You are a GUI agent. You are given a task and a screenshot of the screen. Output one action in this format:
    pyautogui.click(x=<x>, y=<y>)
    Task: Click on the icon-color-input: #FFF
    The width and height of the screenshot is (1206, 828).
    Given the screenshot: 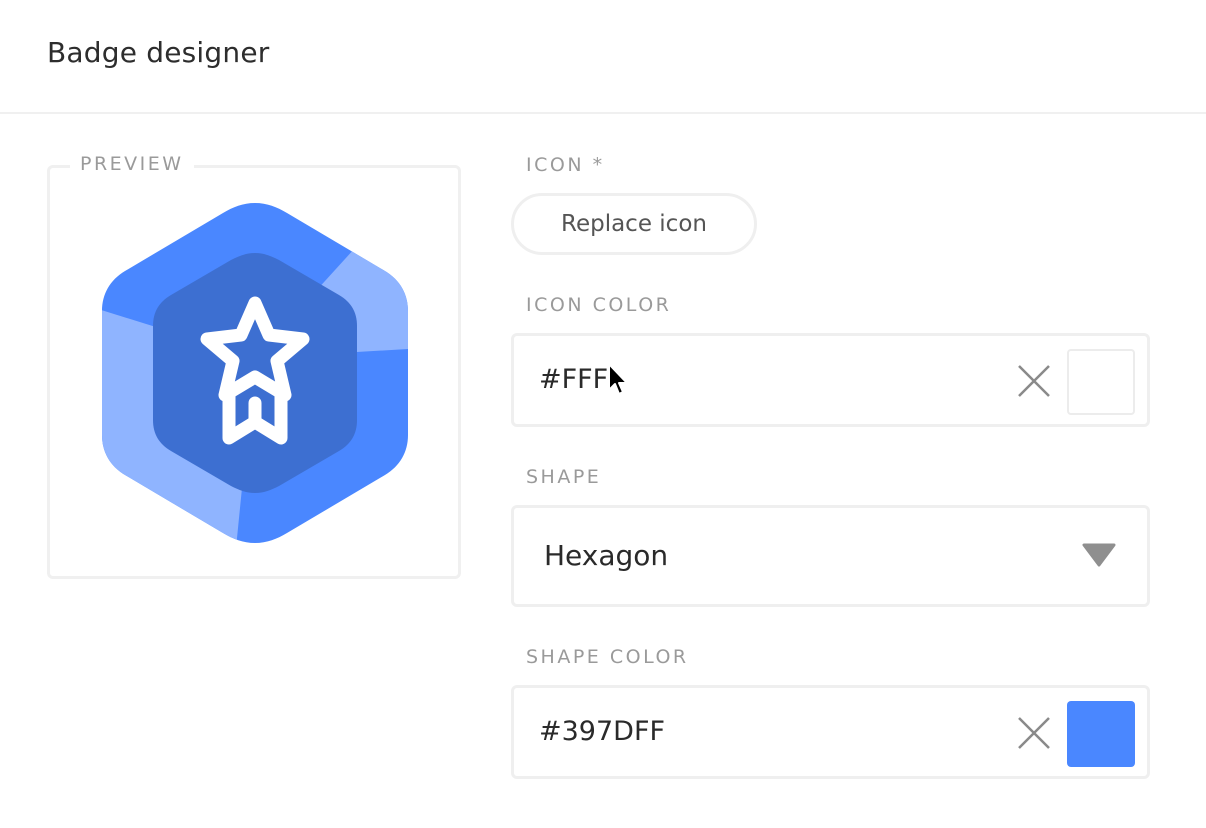 What is the action you would take?
    pyautogui.click(x=573, y=380)
    